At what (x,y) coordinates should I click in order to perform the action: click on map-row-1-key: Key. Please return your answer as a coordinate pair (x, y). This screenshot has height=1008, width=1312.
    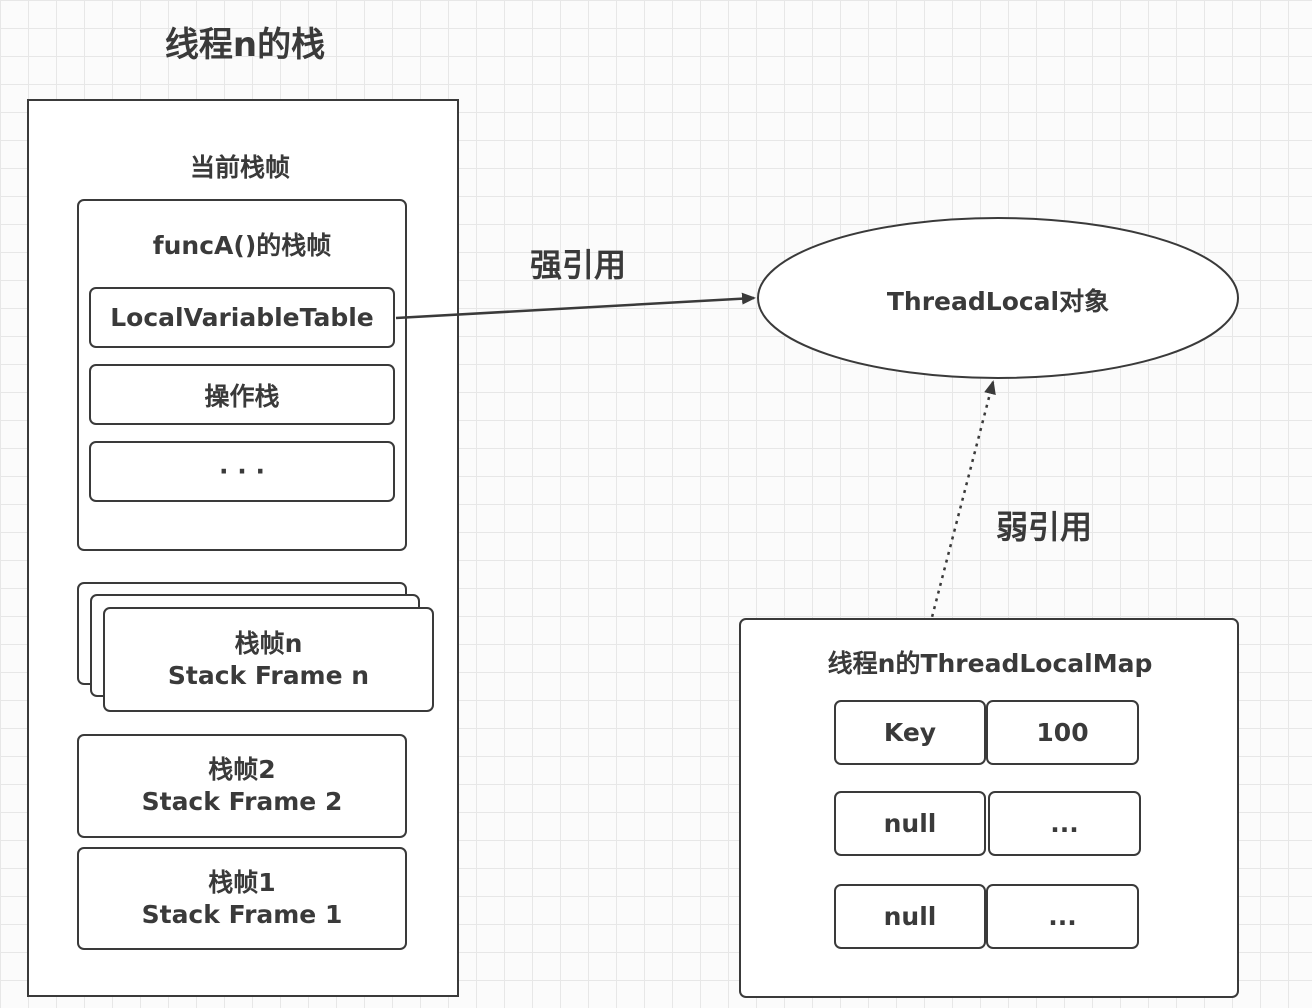
    Looking at the image, I should click on (910, 732).